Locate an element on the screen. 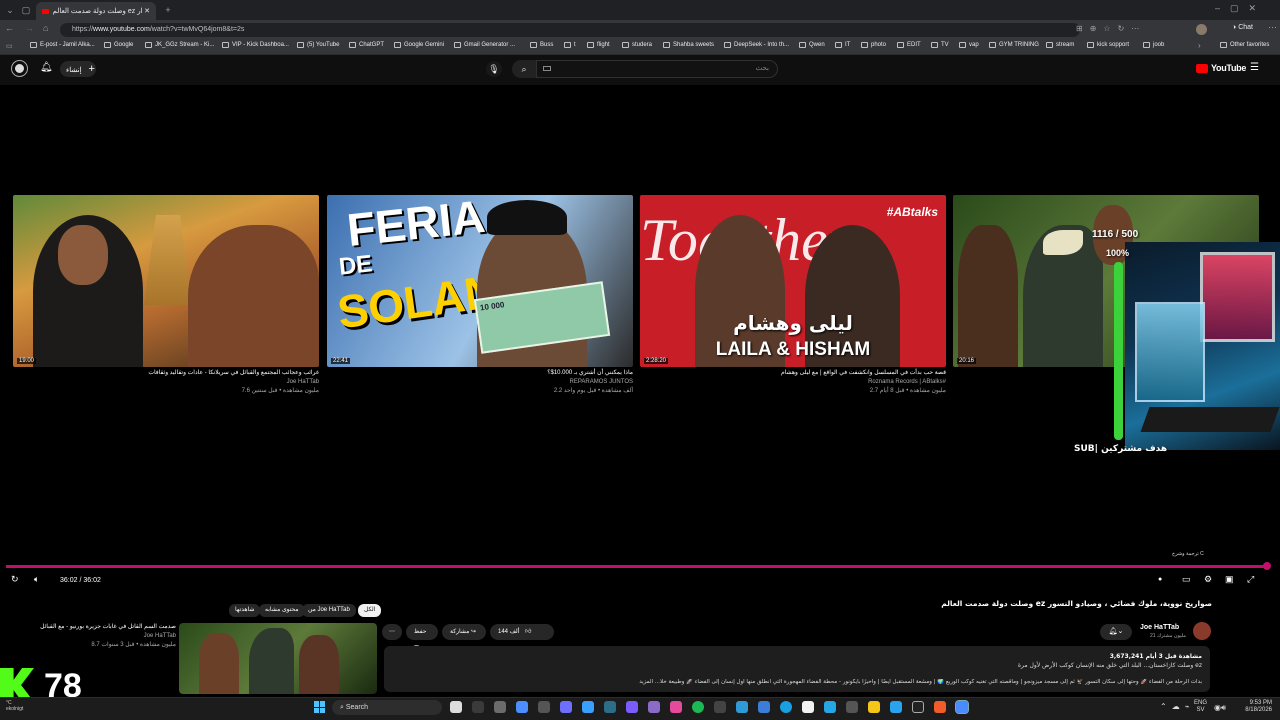  chip-all: الكل is located at coordinates (370, 610).